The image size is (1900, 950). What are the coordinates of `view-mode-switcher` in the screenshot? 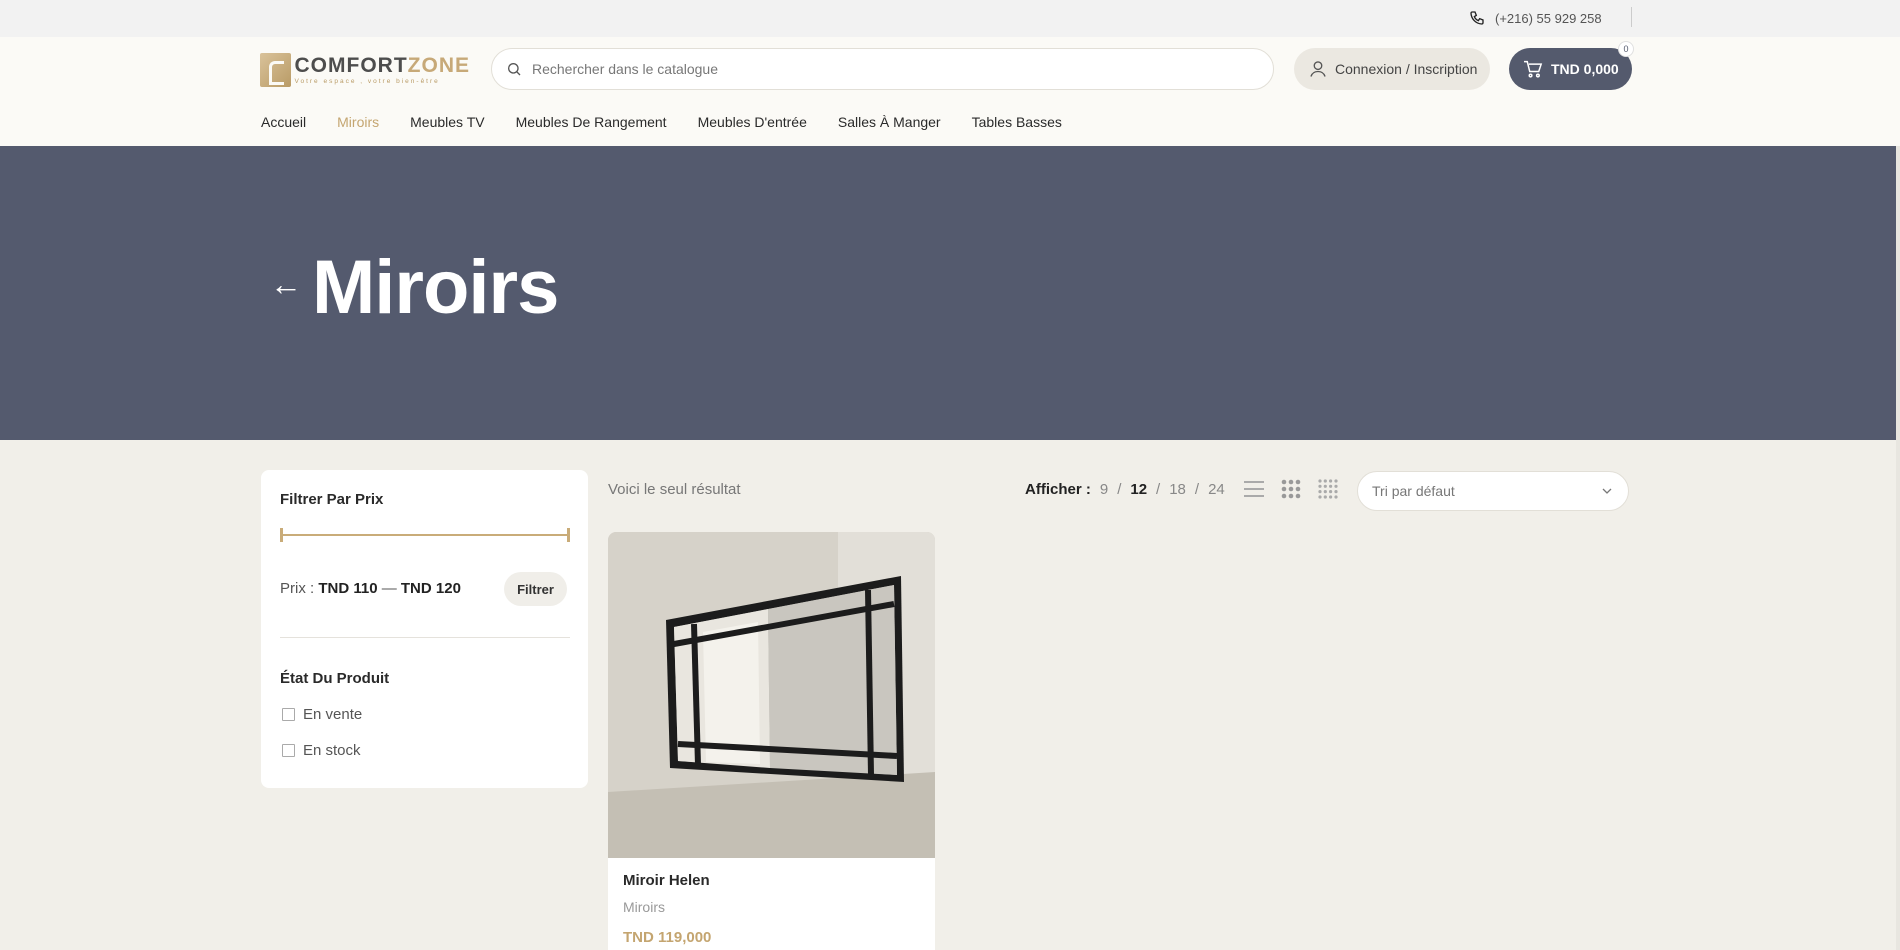 It's located at (1291, 489).